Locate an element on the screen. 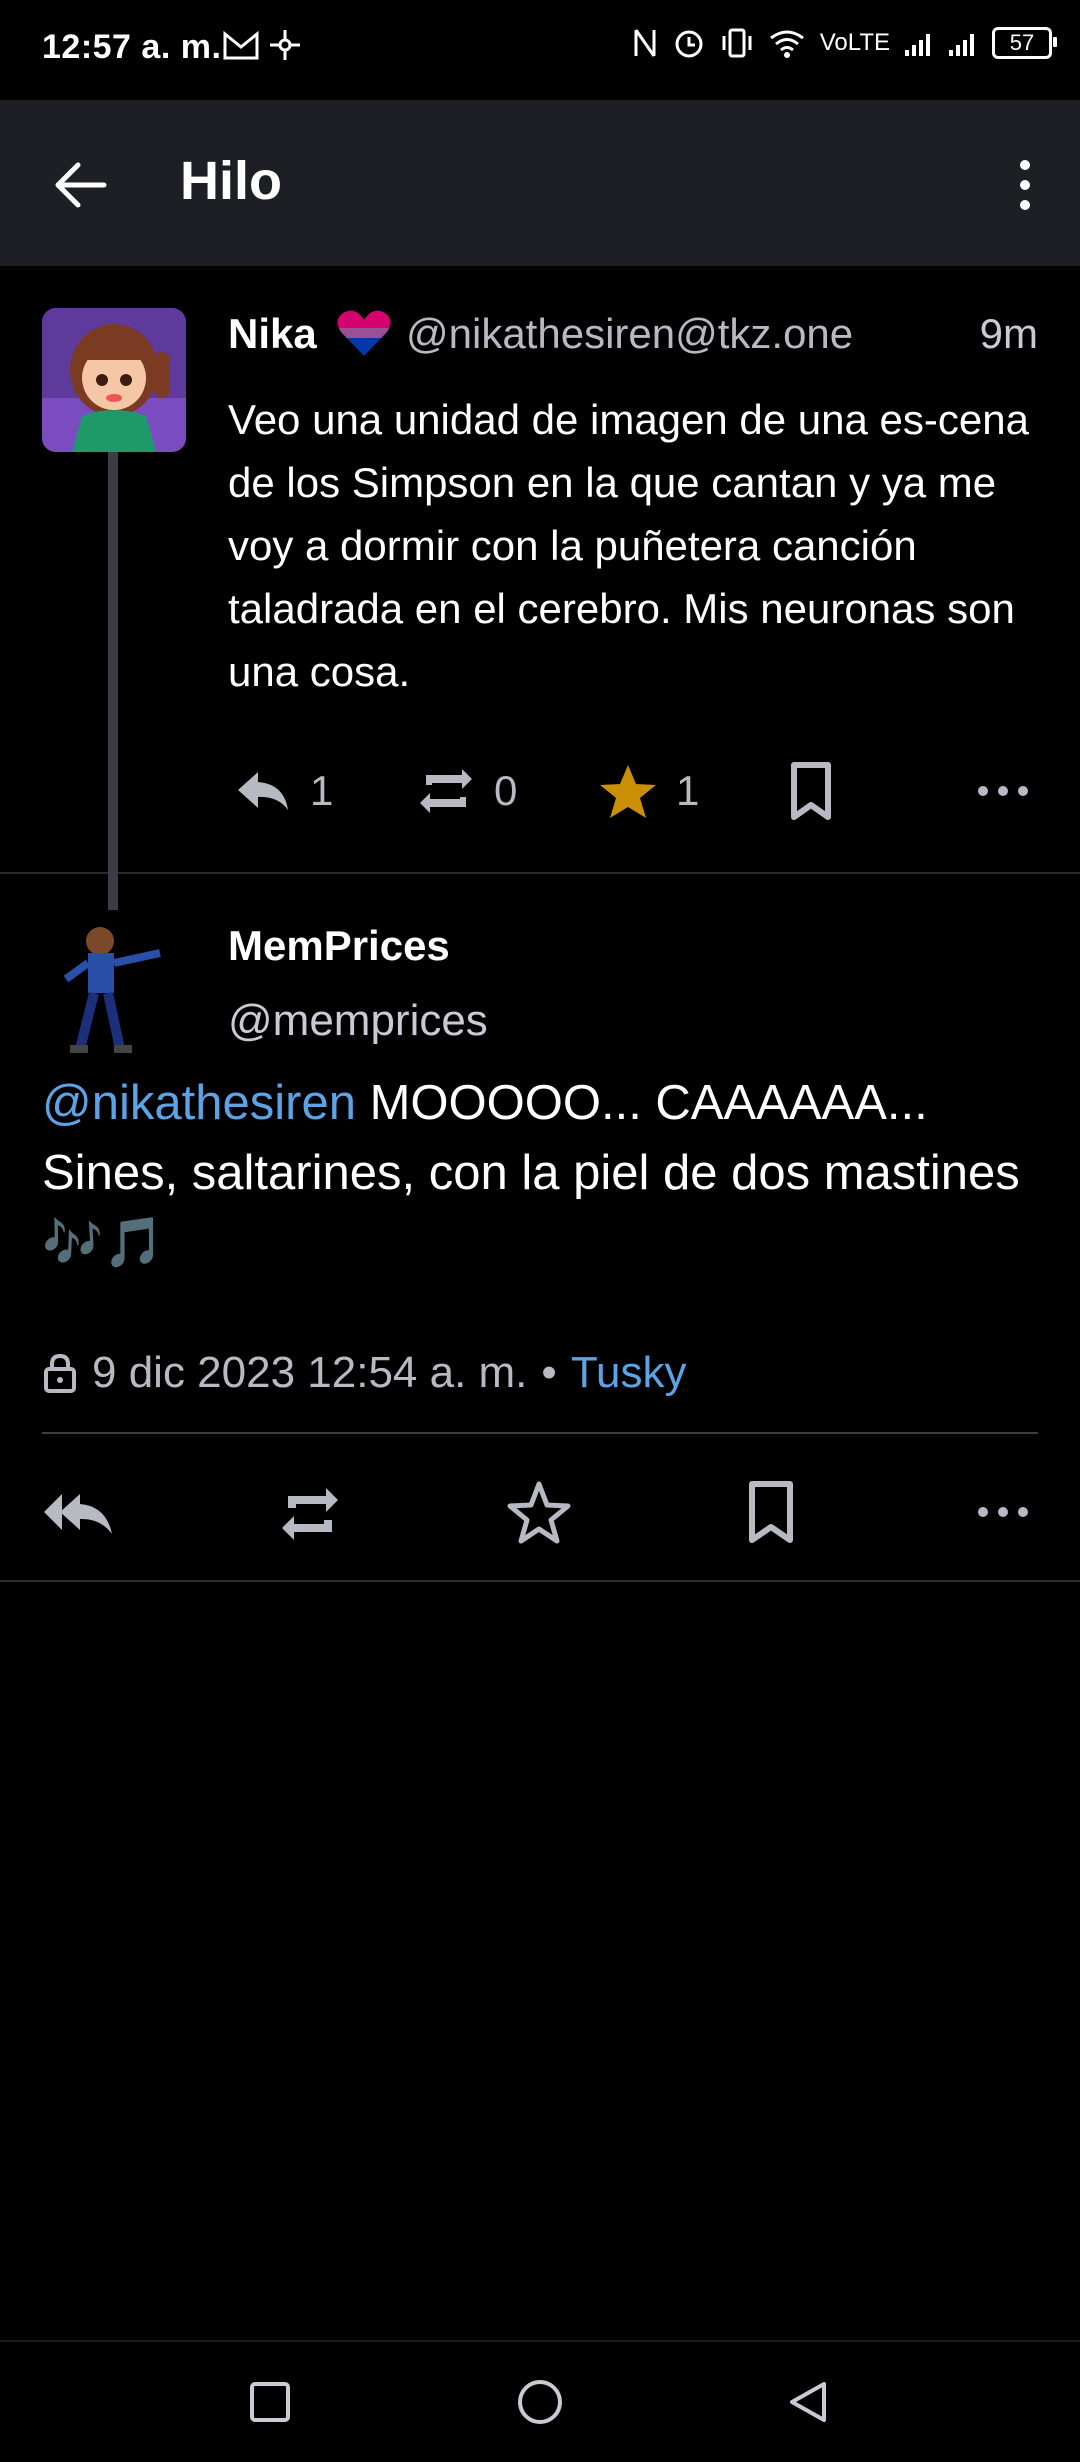  pinwheel-icon is located at coordinates (285, 45).